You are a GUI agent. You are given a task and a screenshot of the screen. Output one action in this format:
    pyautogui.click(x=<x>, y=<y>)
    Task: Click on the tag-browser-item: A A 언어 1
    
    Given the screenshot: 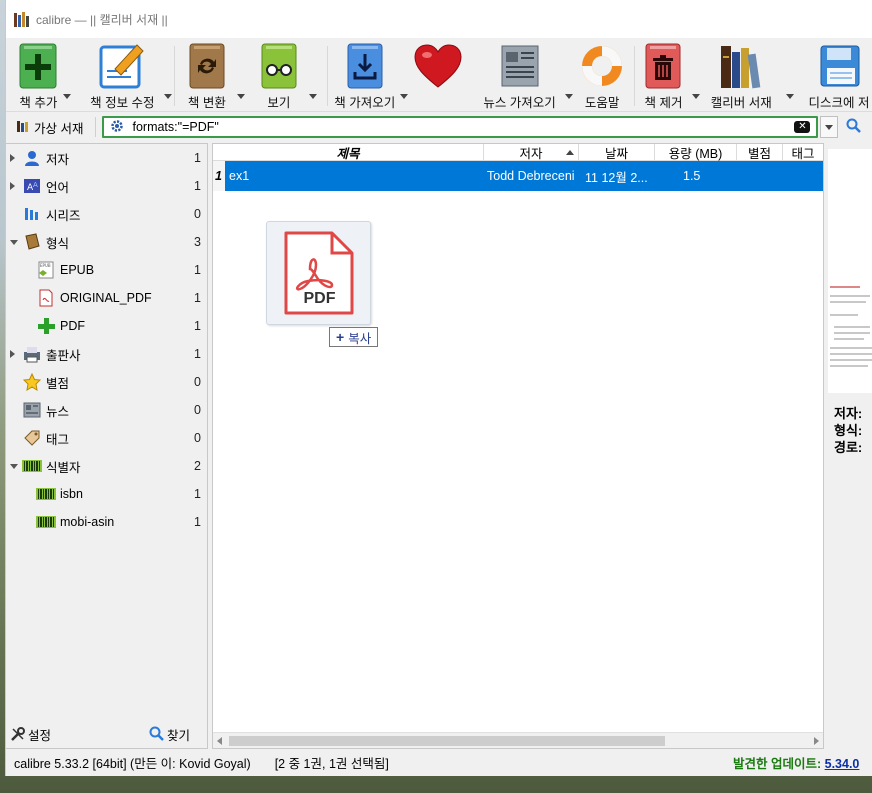 What is the action you would take?
    pyautogui.click(x=106, y=186)
    